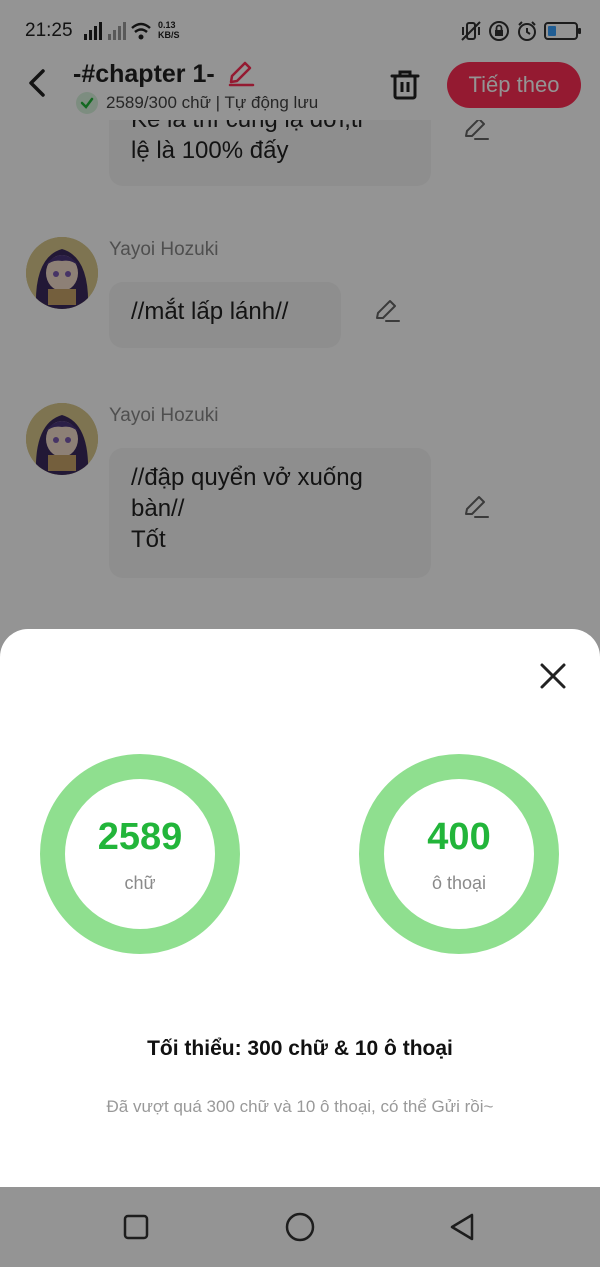  I want to click on word-count-ring: 2589 chữ, so click(140, 854).